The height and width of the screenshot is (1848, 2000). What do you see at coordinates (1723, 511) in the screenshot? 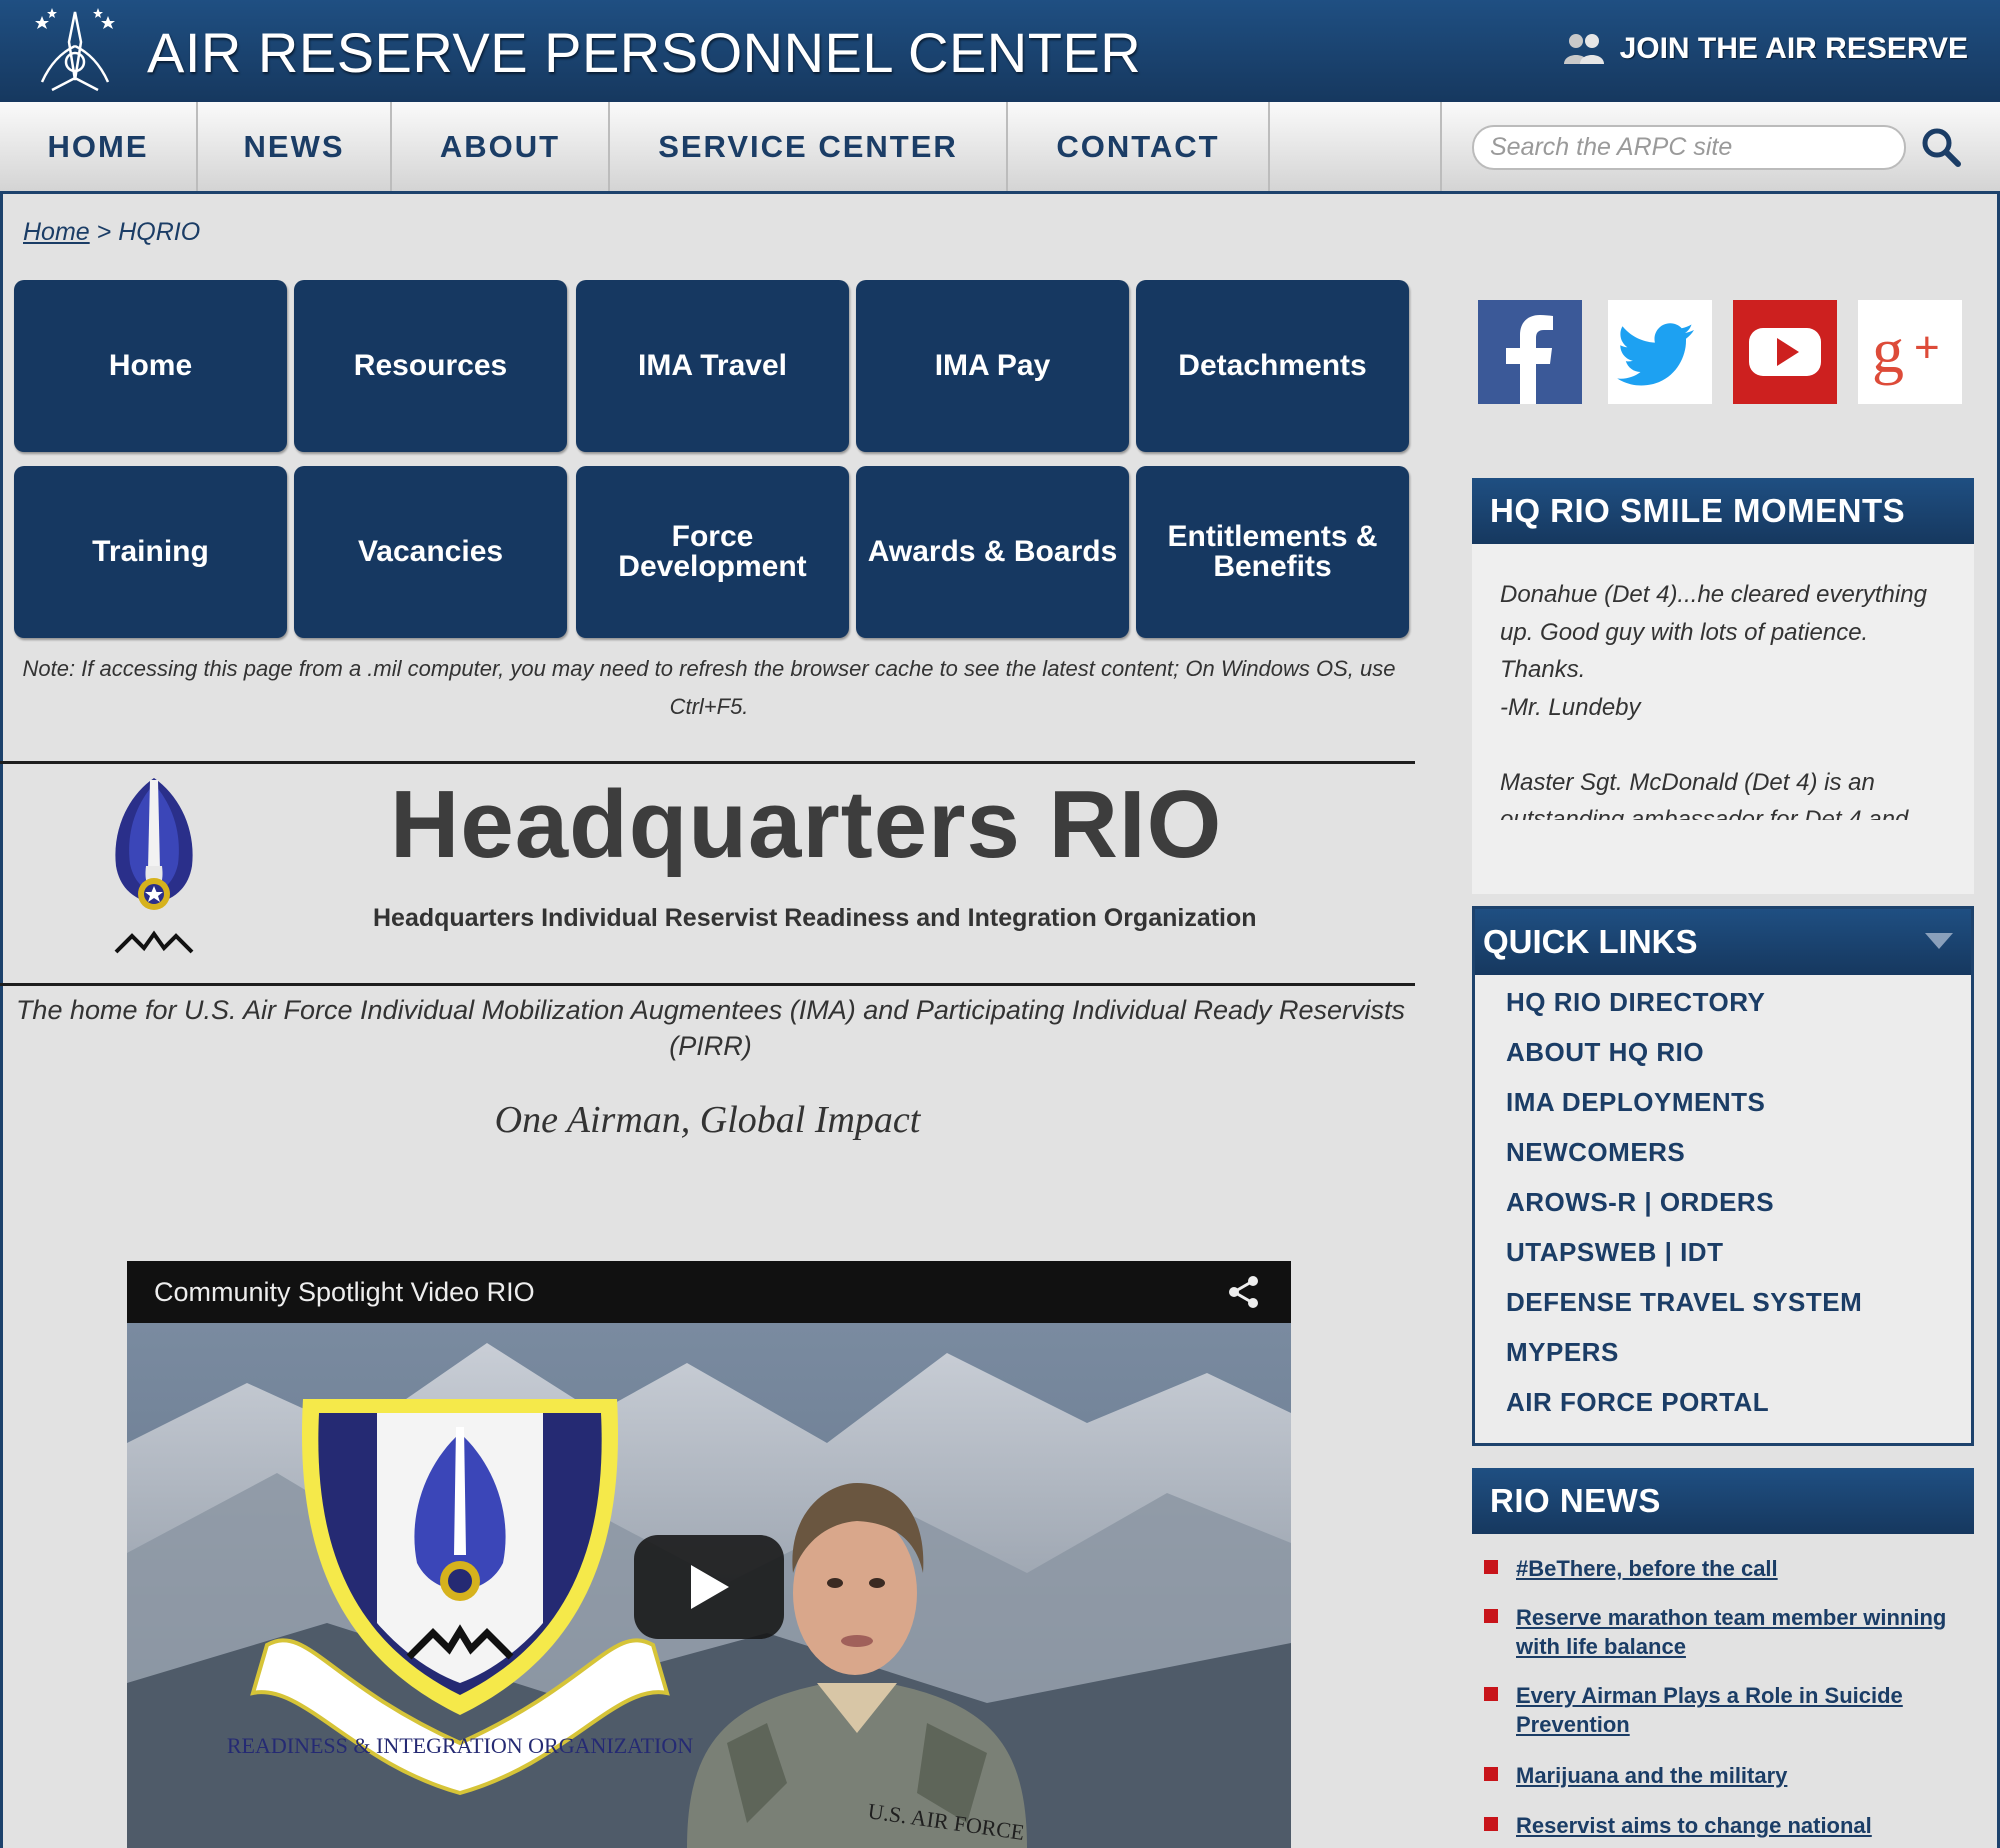
I see `smile-moments-heading: HQ RIO SMILE MOMENTS` at bounding box center [1723, 511].